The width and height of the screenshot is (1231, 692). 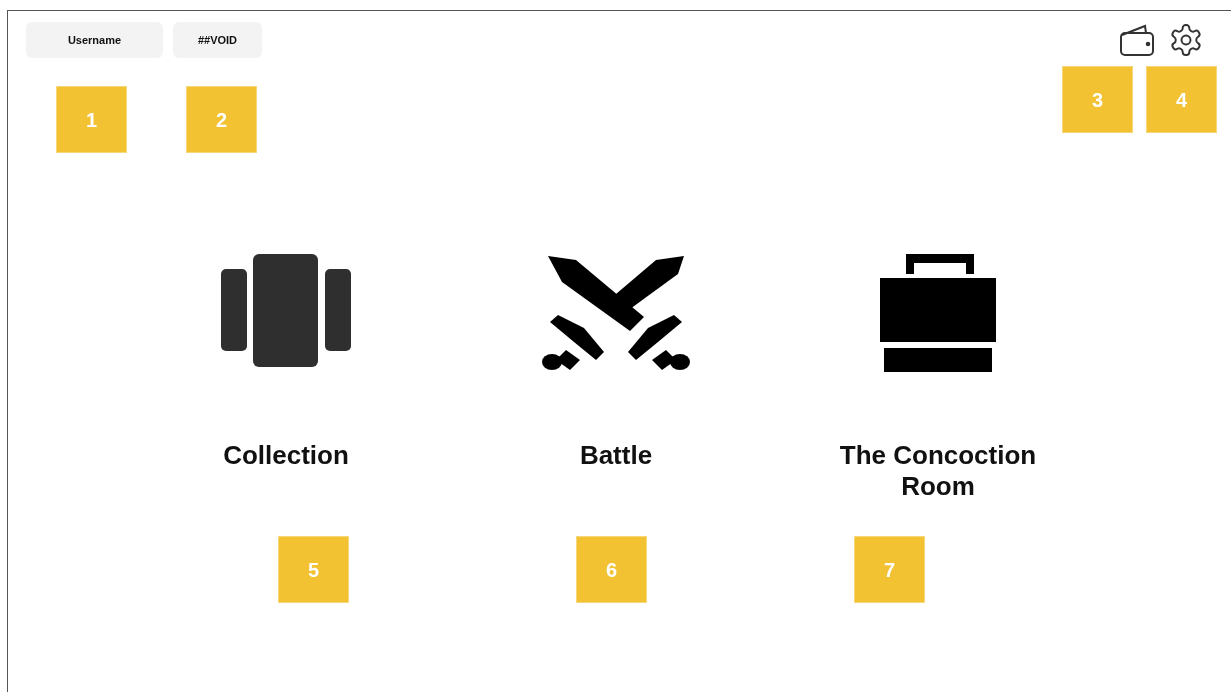 What do you see at coordinates (938, 313) in the screenshot?
I see `briefcase-icon` at bounding box center [938, 313].